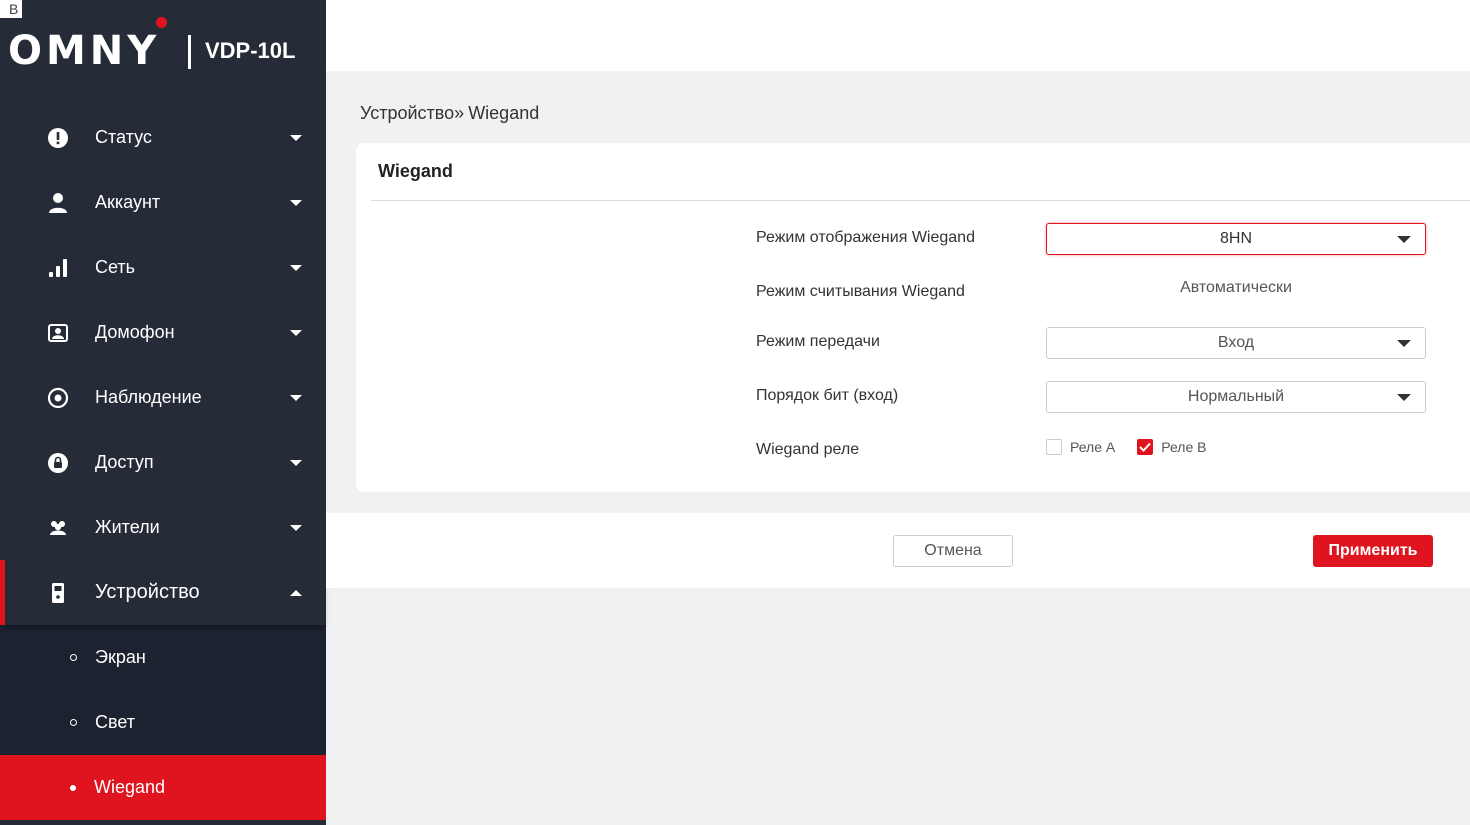 This screenshot has width=1470, height=825. What do you see at coordinates (163, 267) in the screenshot?
I see `sidebar-item-network: Сеть` at bounding box center [163, 267].